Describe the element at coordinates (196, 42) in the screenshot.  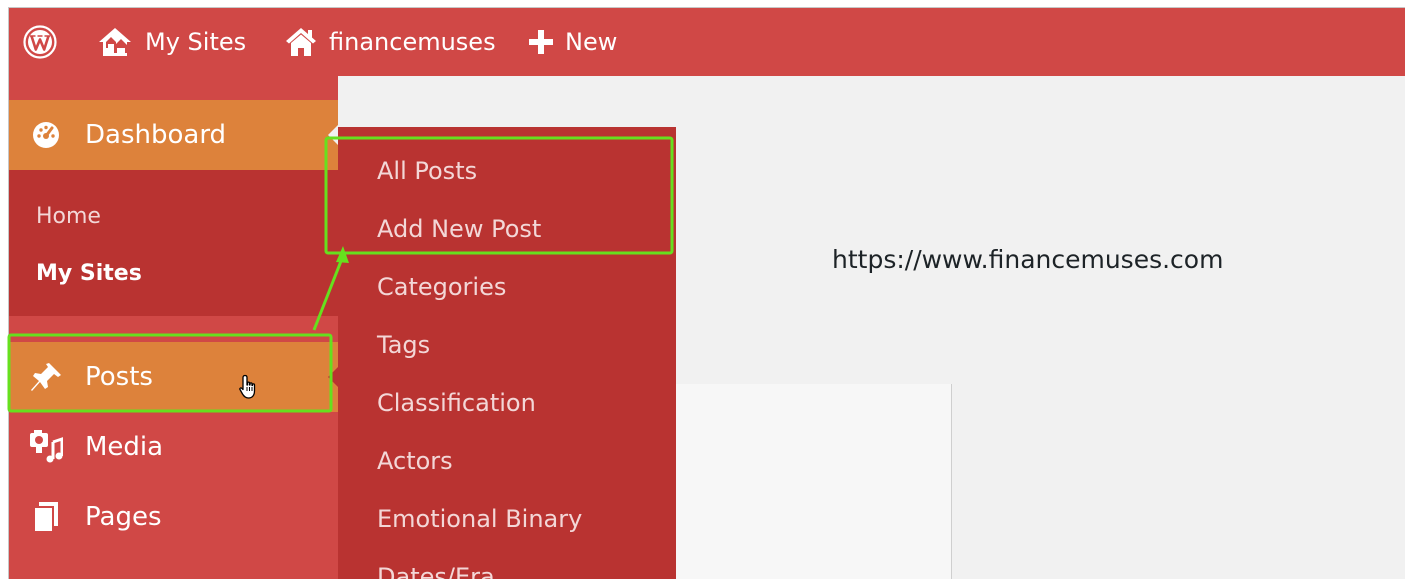
I see `my-sites-label: My Sites` at that location.